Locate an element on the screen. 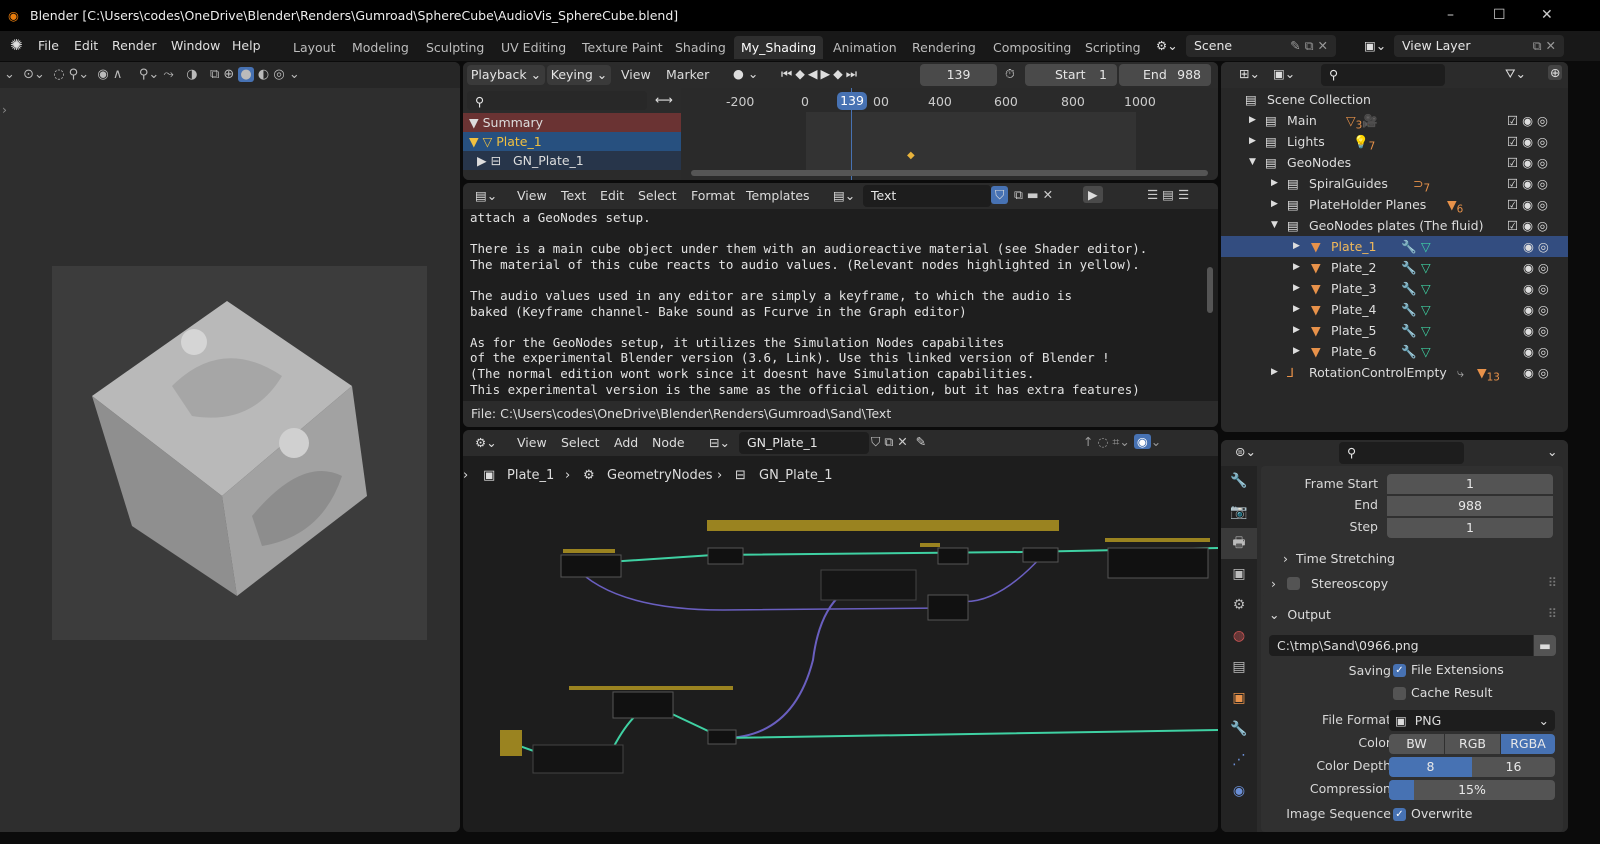 The width and height of the screenshot is (1600, 844). cache-result-checkbox is located at coordinates (1399, 693).